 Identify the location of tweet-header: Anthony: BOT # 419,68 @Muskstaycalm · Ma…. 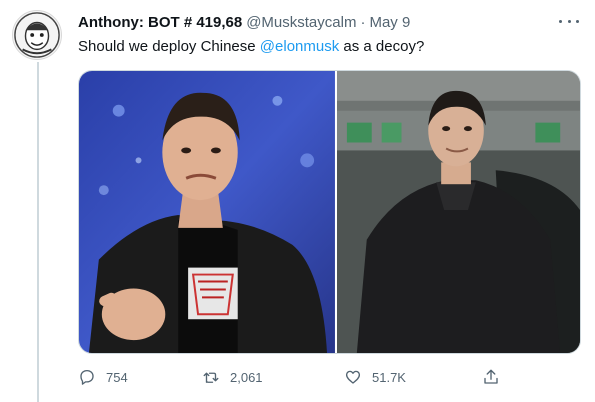
(244, 24).